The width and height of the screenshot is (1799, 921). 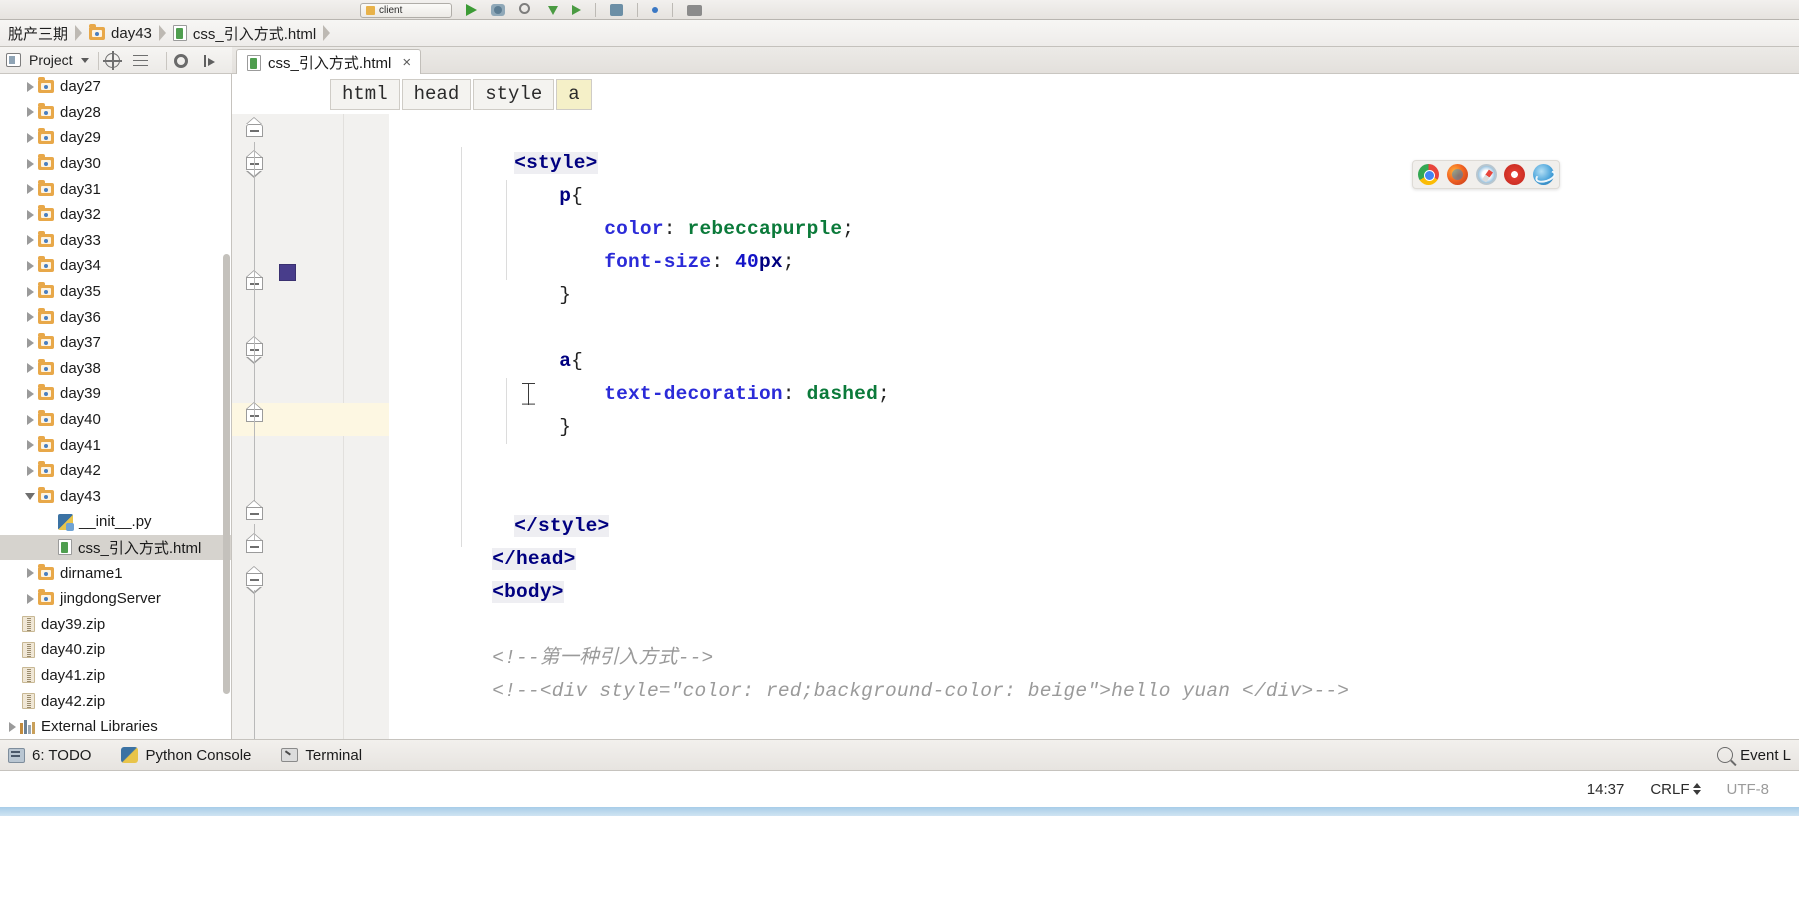 I want to click on tag-breadcrumb-style: style, so click(x=514, y=94).